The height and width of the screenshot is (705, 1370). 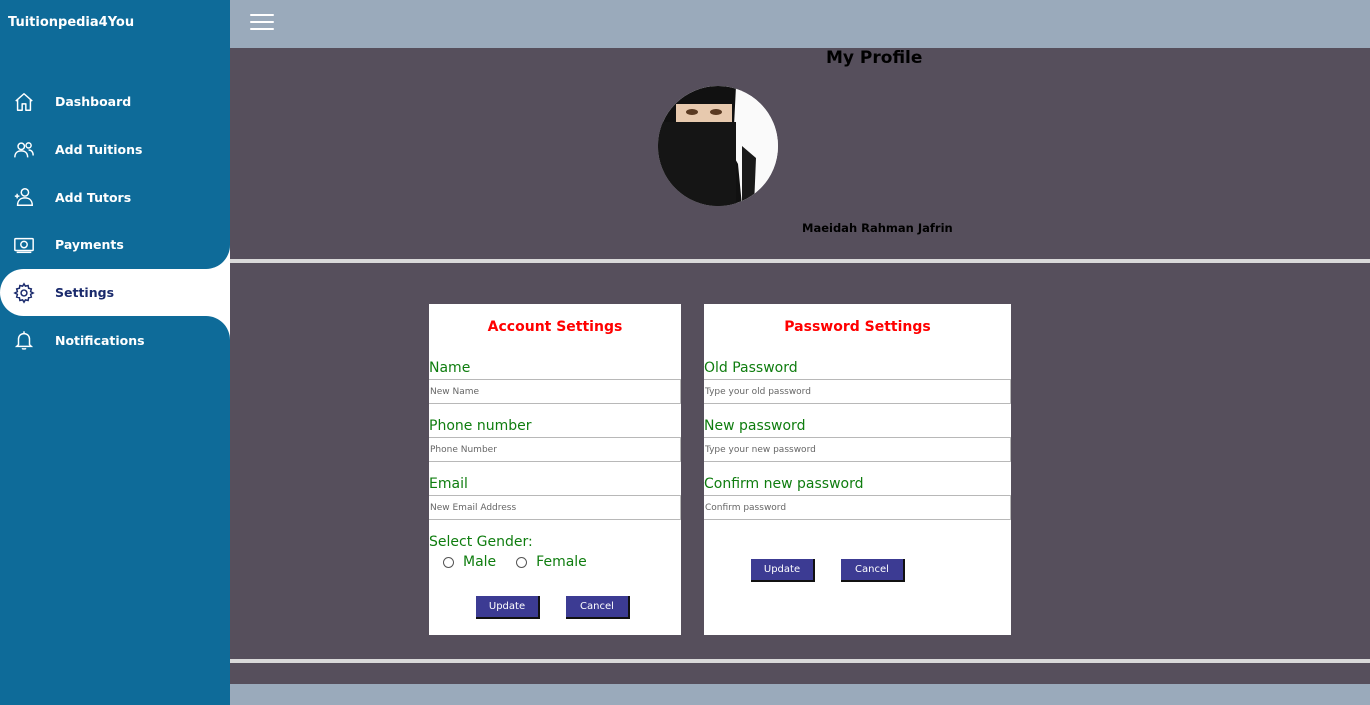 I want to click on male-radio, so click(x=448, y=562).